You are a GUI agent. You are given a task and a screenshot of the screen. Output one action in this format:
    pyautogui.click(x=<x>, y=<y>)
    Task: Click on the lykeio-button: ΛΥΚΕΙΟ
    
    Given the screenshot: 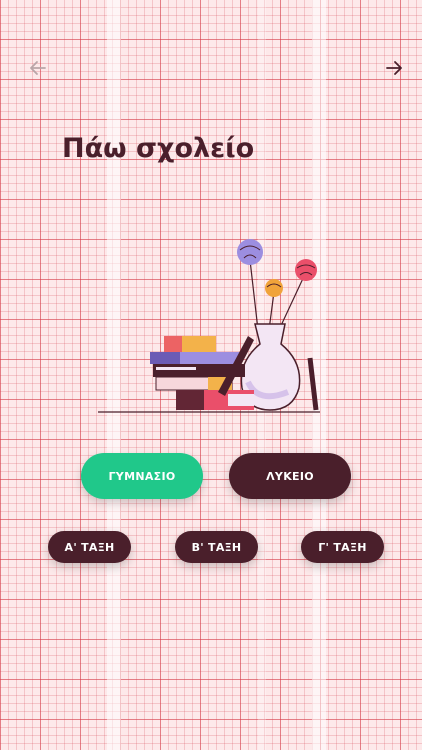 What is the action you would take?
    pyautogui.click(x=290, y=476)
    